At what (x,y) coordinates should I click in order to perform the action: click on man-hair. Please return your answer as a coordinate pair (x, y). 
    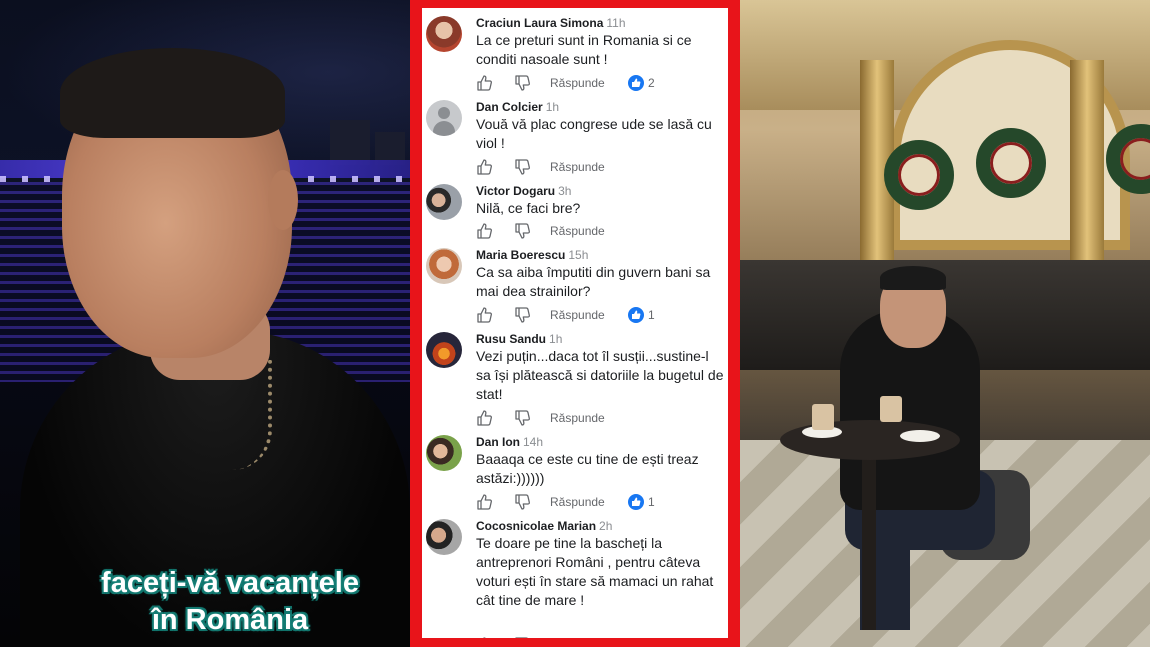
    Looking at the image, I should click on (913, 278).